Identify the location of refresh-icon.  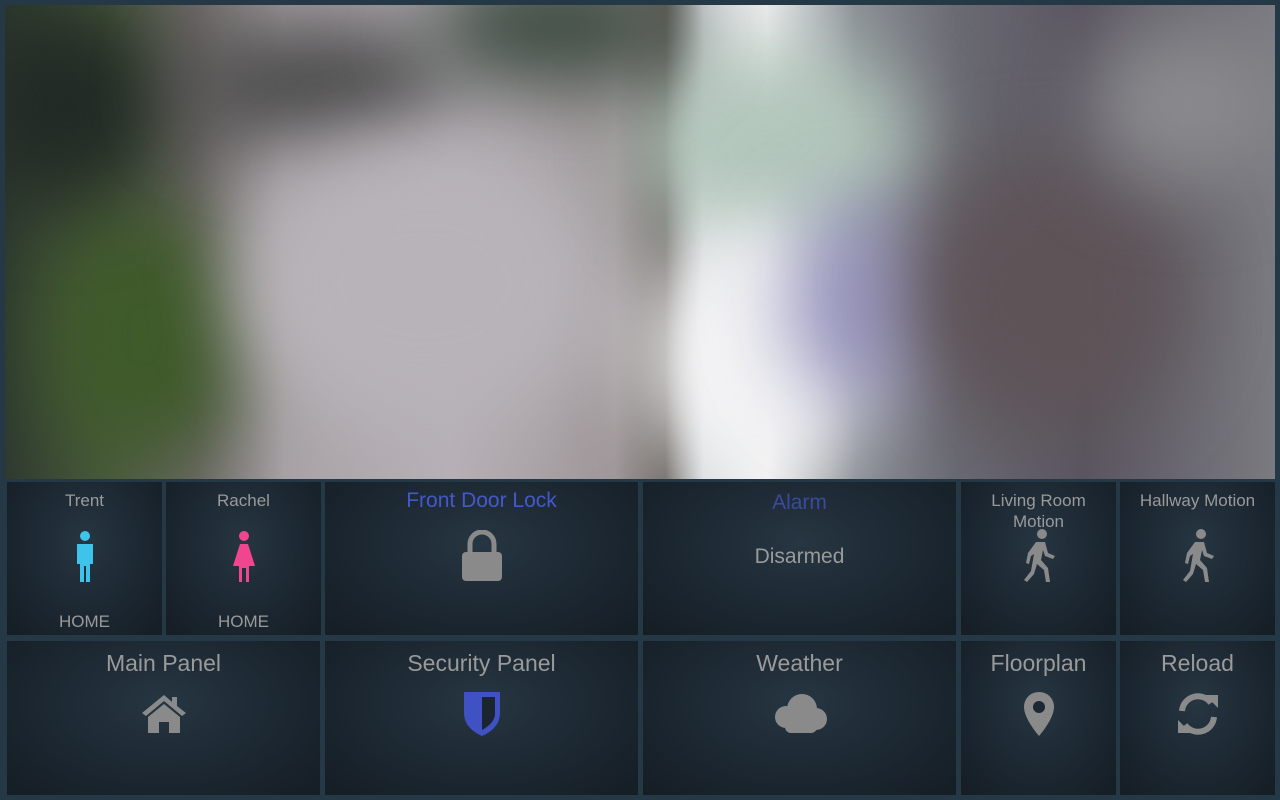
(1198, 716).